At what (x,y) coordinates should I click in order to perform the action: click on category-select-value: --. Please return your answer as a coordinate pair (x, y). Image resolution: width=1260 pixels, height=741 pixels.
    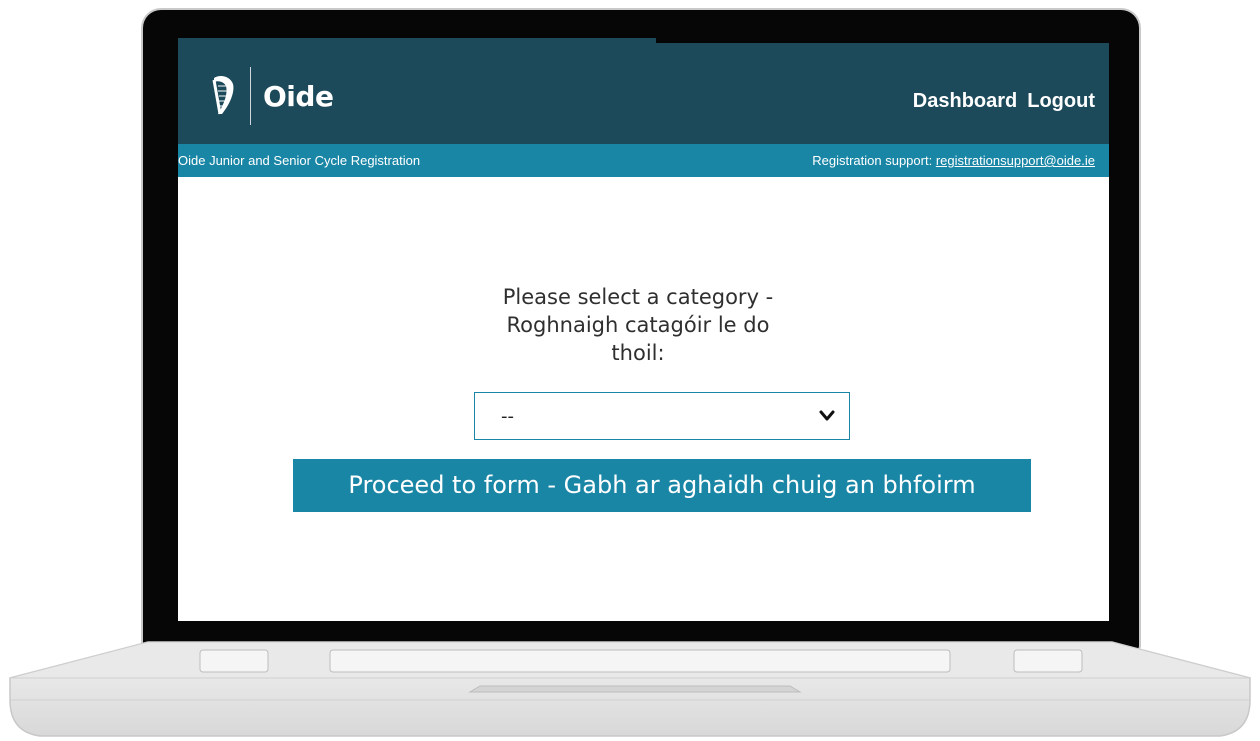
    Looking at the image, I should click on (507, 416).